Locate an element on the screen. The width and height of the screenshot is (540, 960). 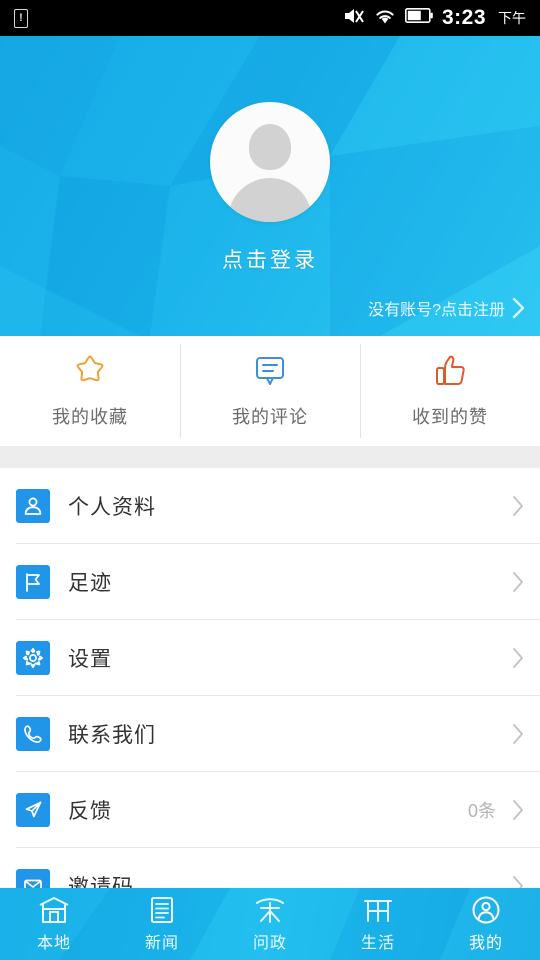
list-item-contact-us: 联系我们 is located at coordinates (270, 734).